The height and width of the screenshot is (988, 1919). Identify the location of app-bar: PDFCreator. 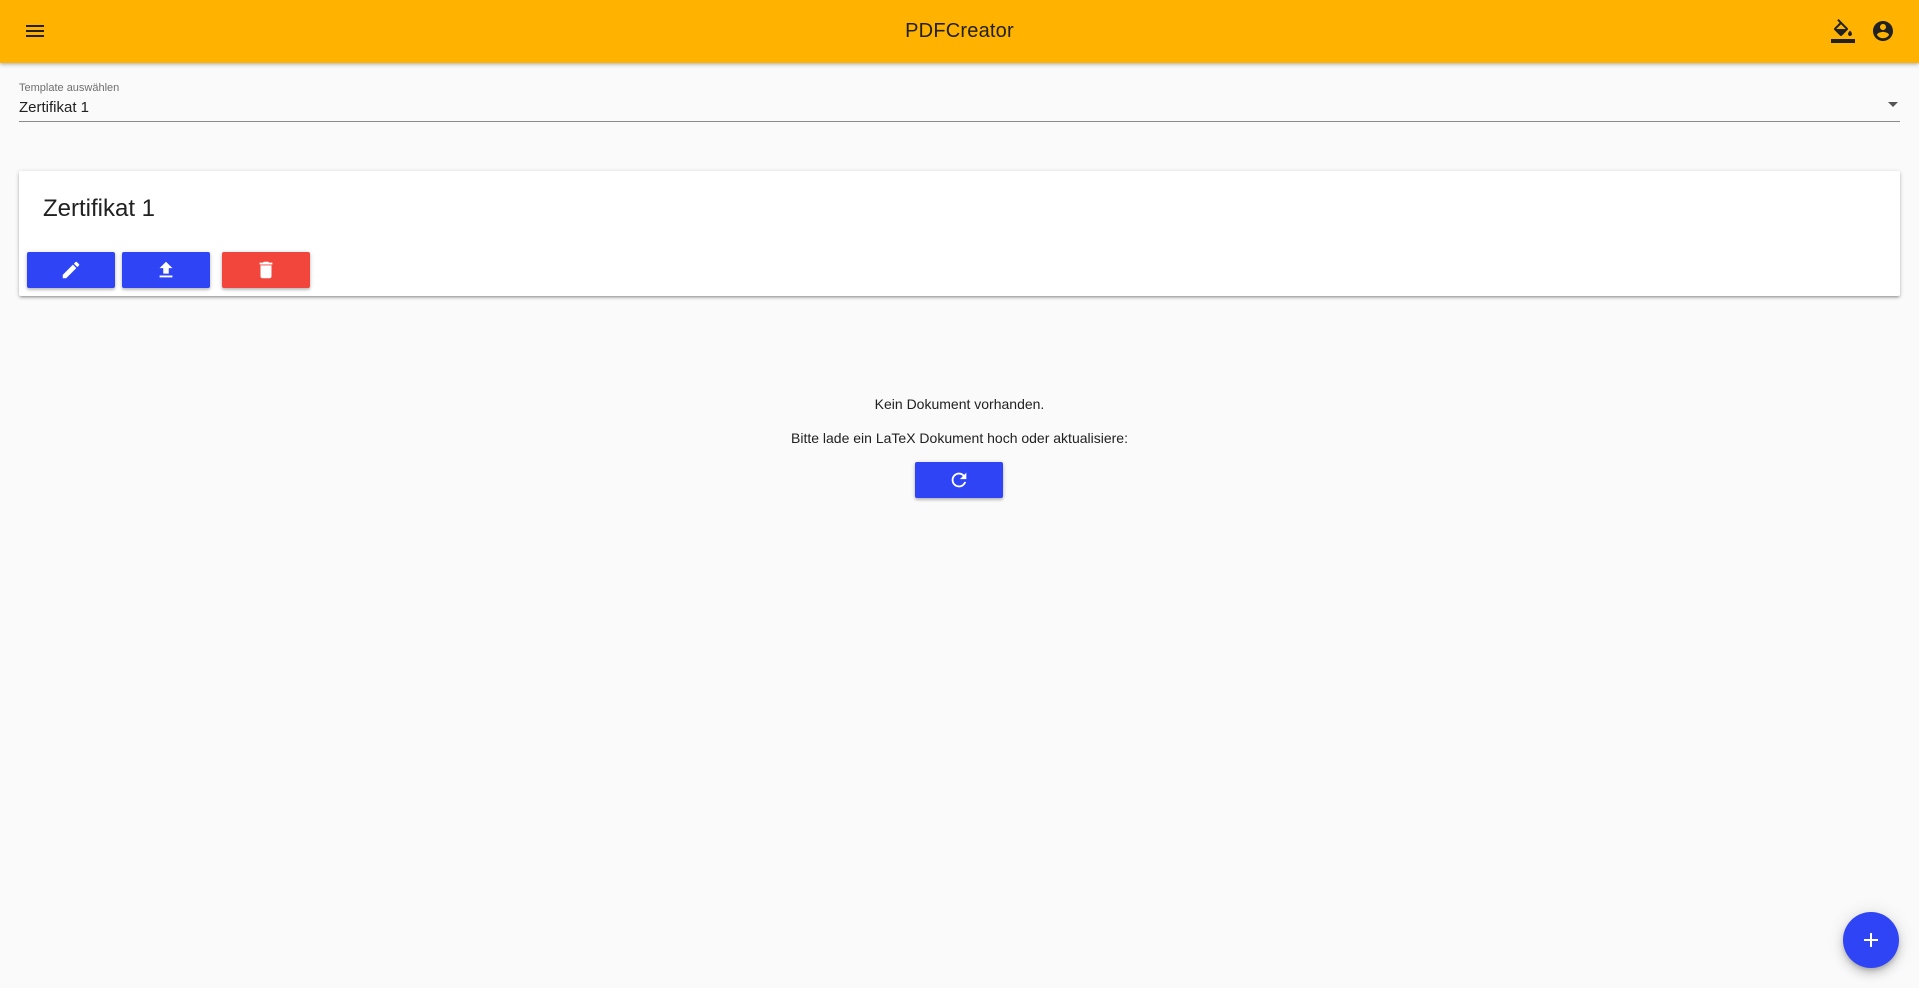
(959, 31).